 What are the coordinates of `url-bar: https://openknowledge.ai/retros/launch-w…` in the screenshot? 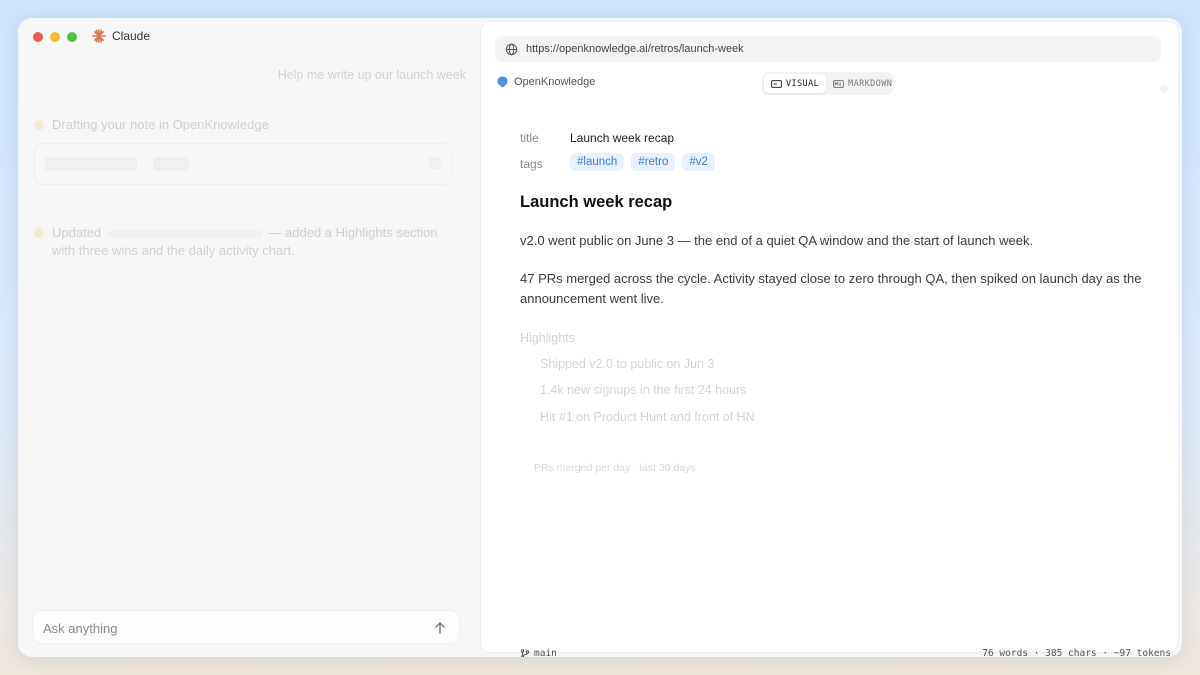 It's located at (828, 49).